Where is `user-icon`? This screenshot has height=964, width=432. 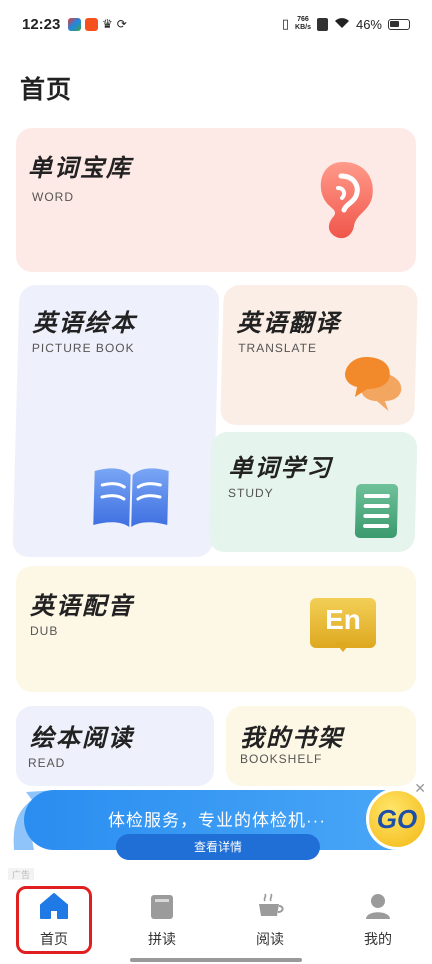 user-icon is located at coordinates (378, 906).